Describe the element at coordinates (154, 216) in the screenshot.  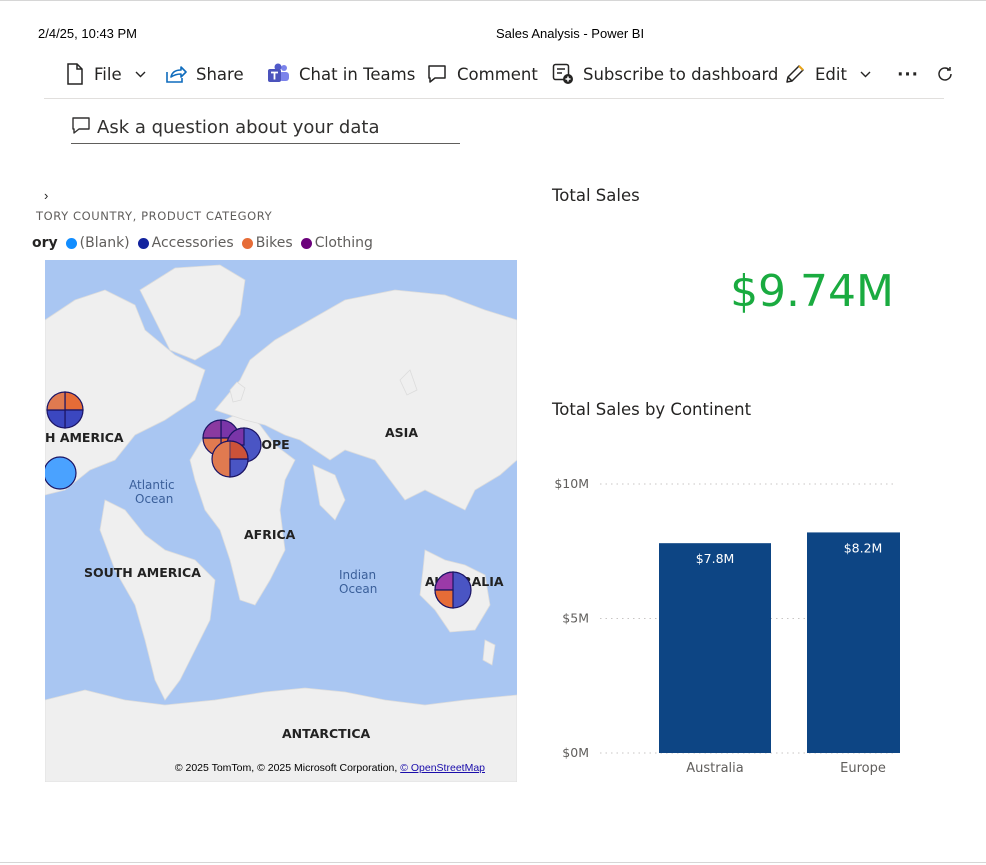
I see `map-visual-subtitle: TORY COUNTRY, PRODUCT CATEGORY` at that location.